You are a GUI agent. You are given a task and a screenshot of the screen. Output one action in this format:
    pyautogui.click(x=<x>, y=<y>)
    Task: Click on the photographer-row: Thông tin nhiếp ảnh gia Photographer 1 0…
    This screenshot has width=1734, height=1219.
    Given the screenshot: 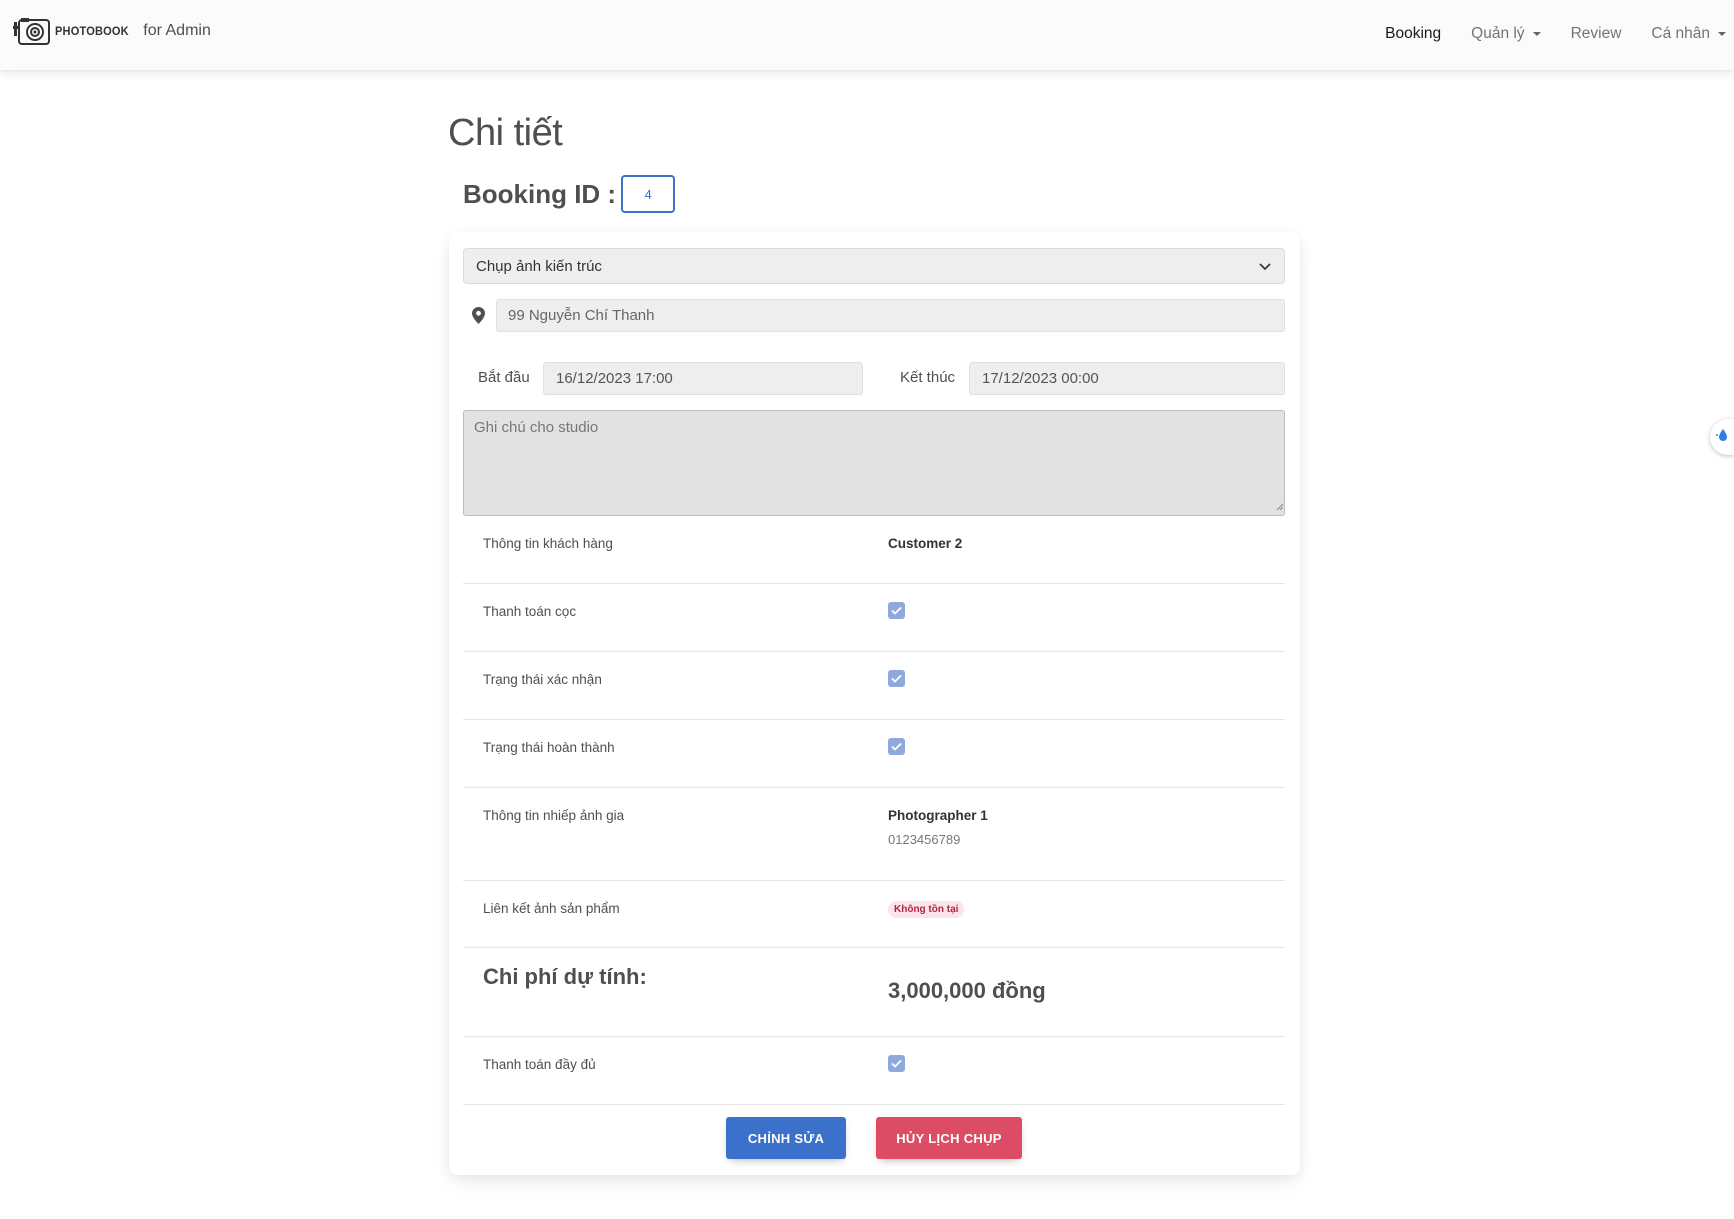 What is the action you would take?
    pyautogui.click(x=874, y=834)
    